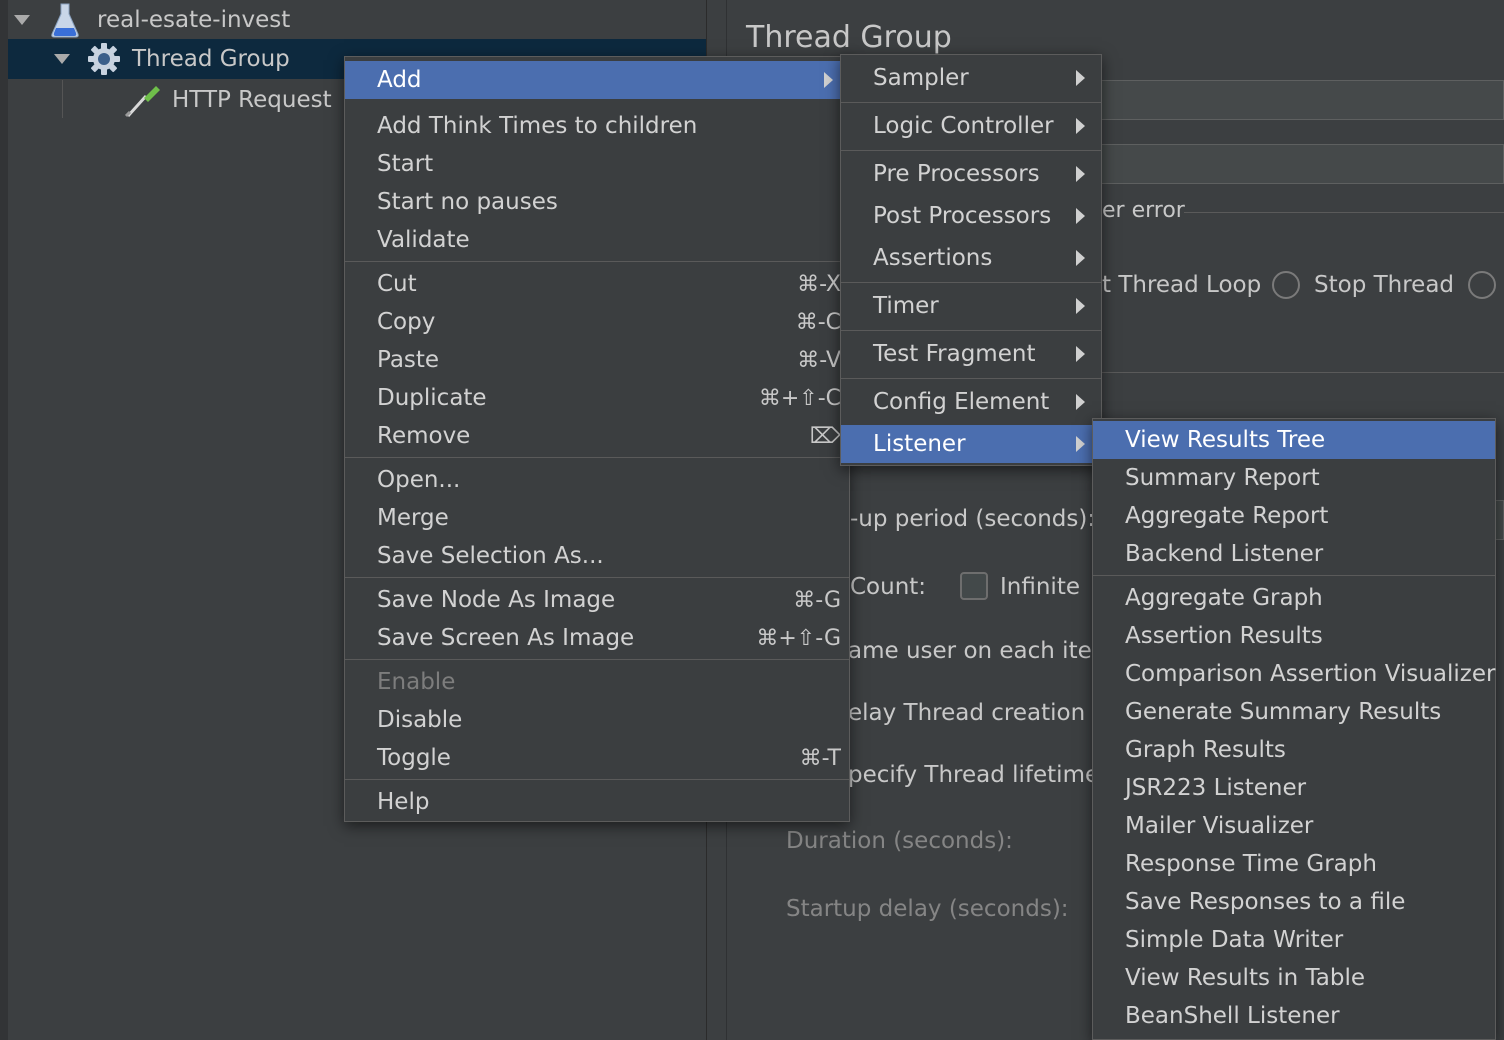 This screenshot has height=1040, width=1504. Describe the element at coordinates (1294, 940) in the screenshot. I see `menu-item-simple-data-writer: Simple Data Writer` at that location.